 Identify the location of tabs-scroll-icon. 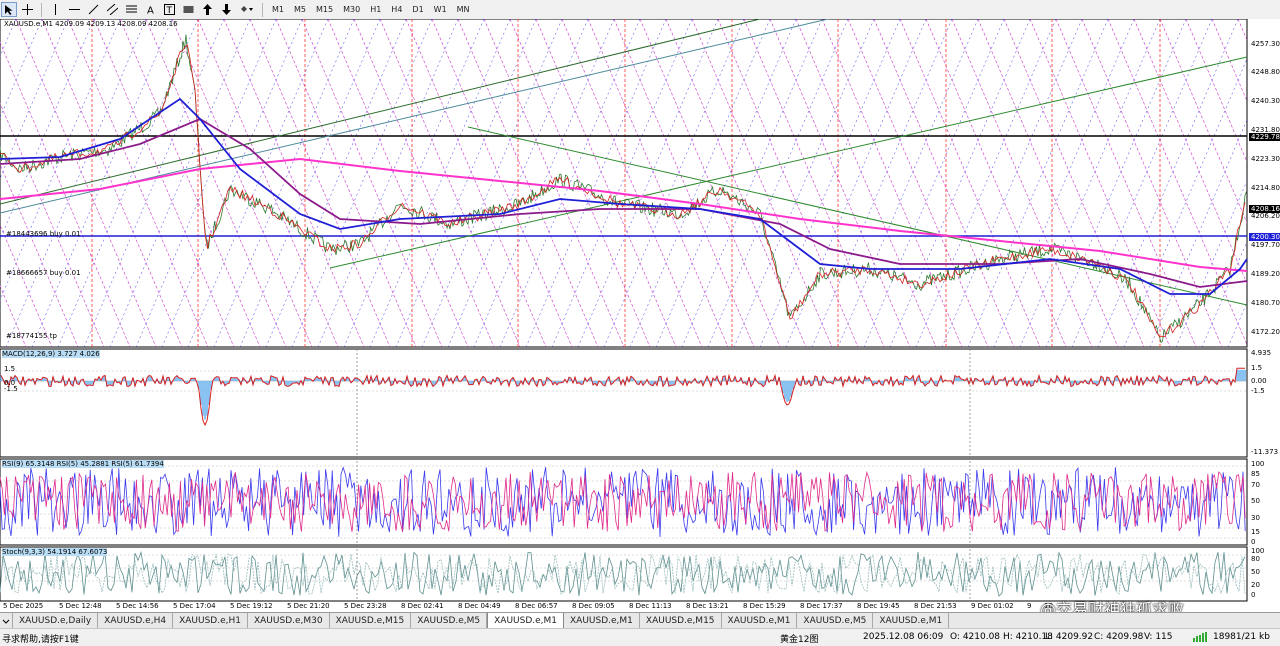
(6, 621).